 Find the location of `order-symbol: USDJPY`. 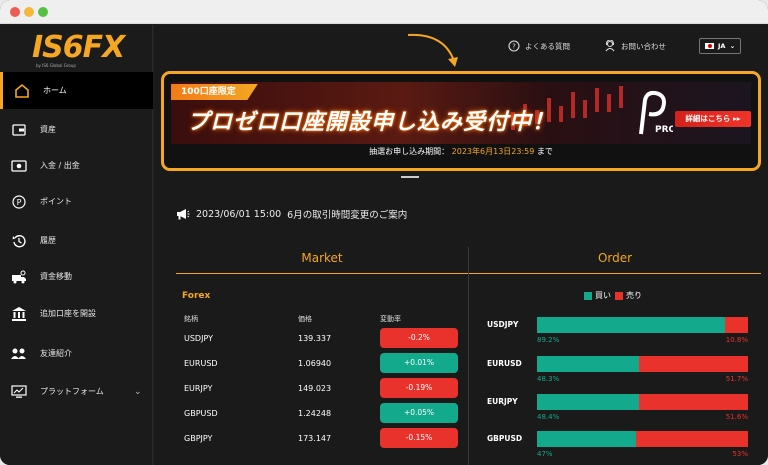

order-symbol: USDJPY is located at coordinates (503, 324).